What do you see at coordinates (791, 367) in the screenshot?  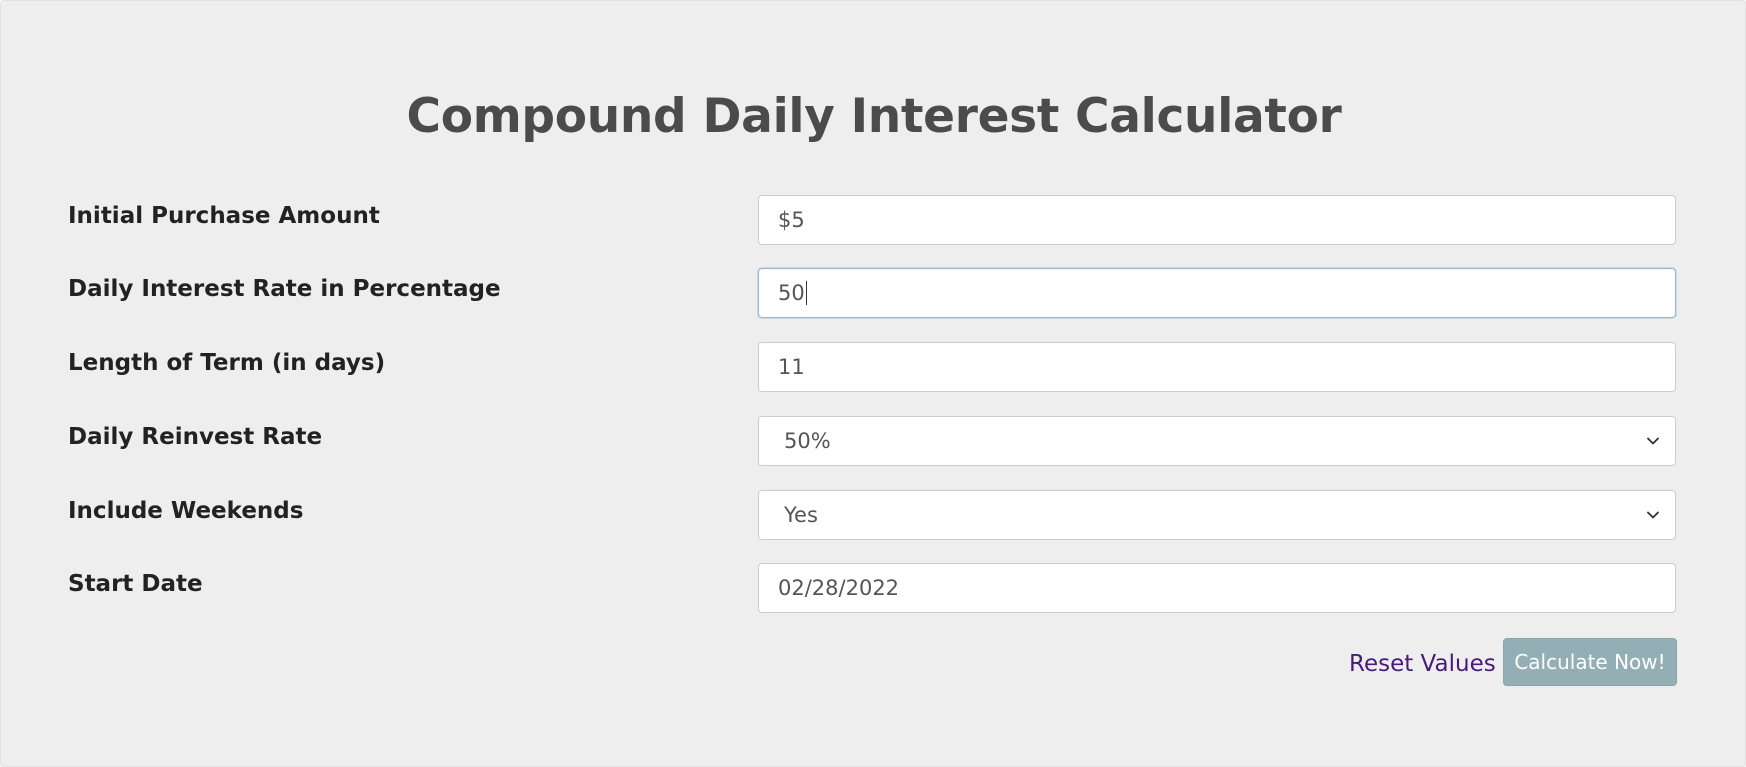 I see `term-length-value: 11` at bounding box center [791, 367].